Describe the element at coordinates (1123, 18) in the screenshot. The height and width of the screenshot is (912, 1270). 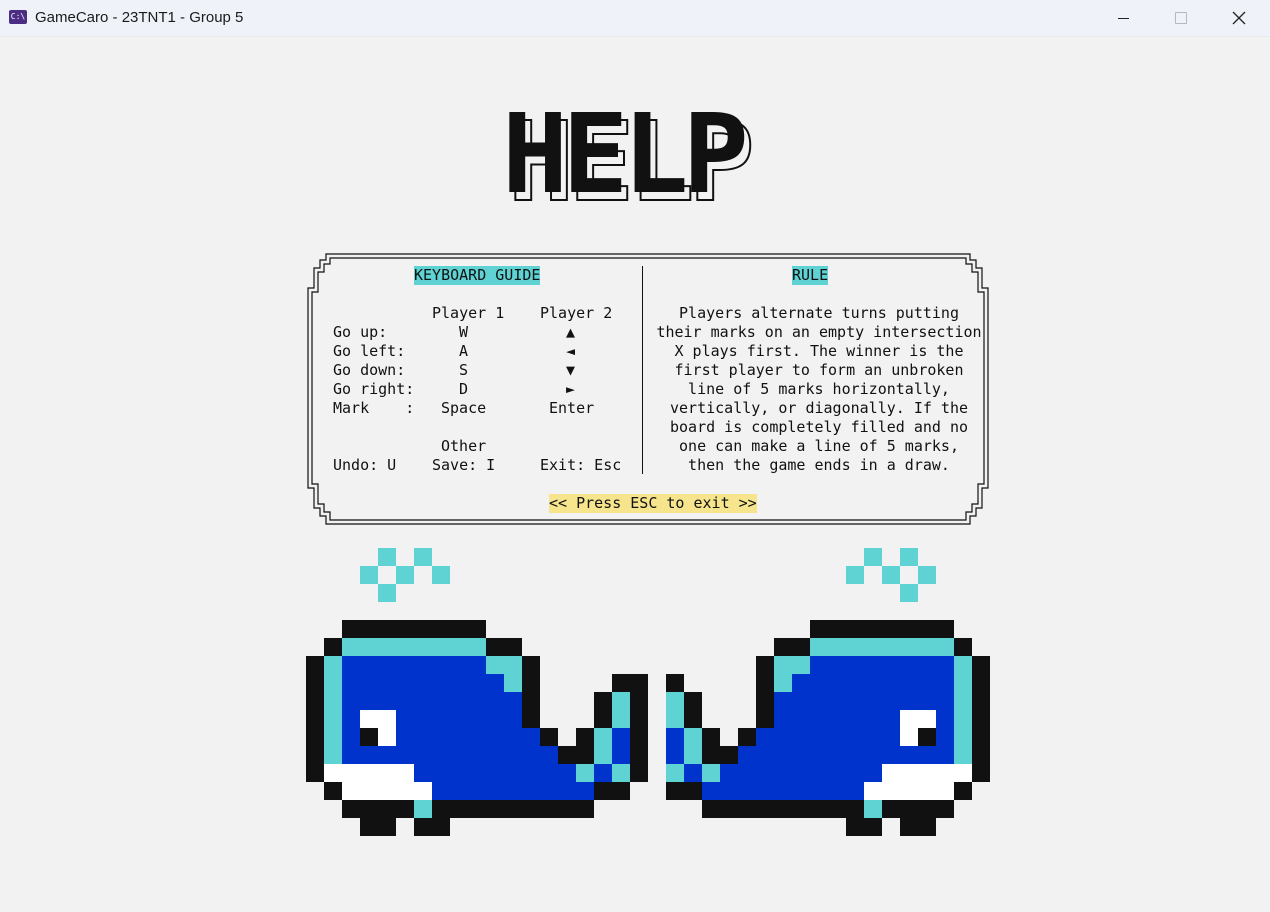
I see `minimize-button` at that location.